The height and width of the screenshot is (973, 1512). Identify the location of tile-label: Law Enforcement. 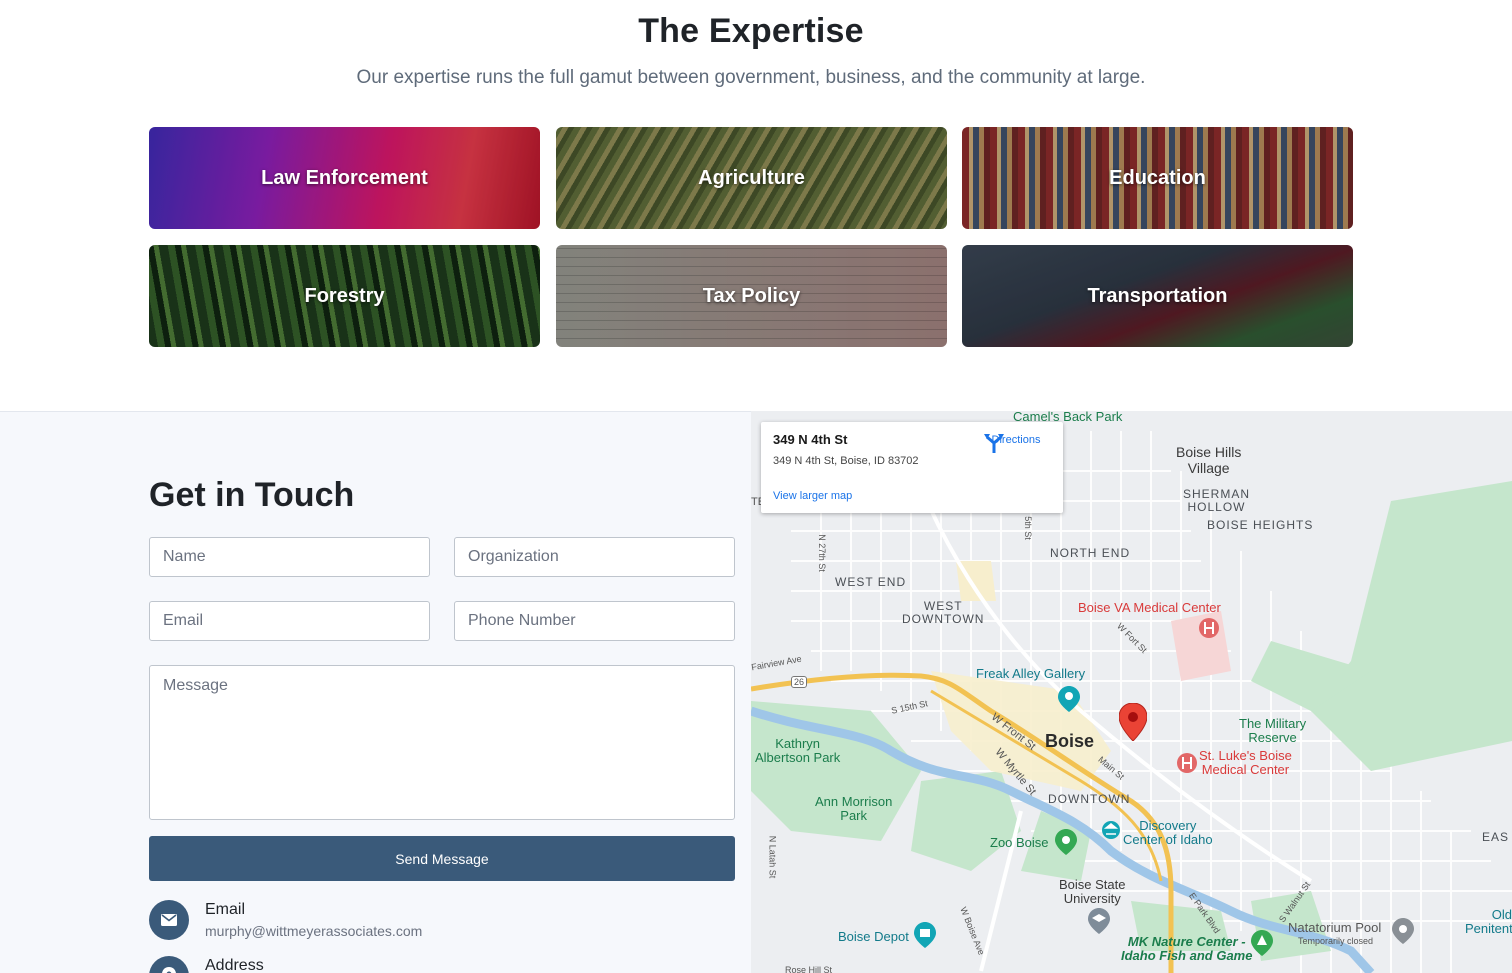
(344, 177).